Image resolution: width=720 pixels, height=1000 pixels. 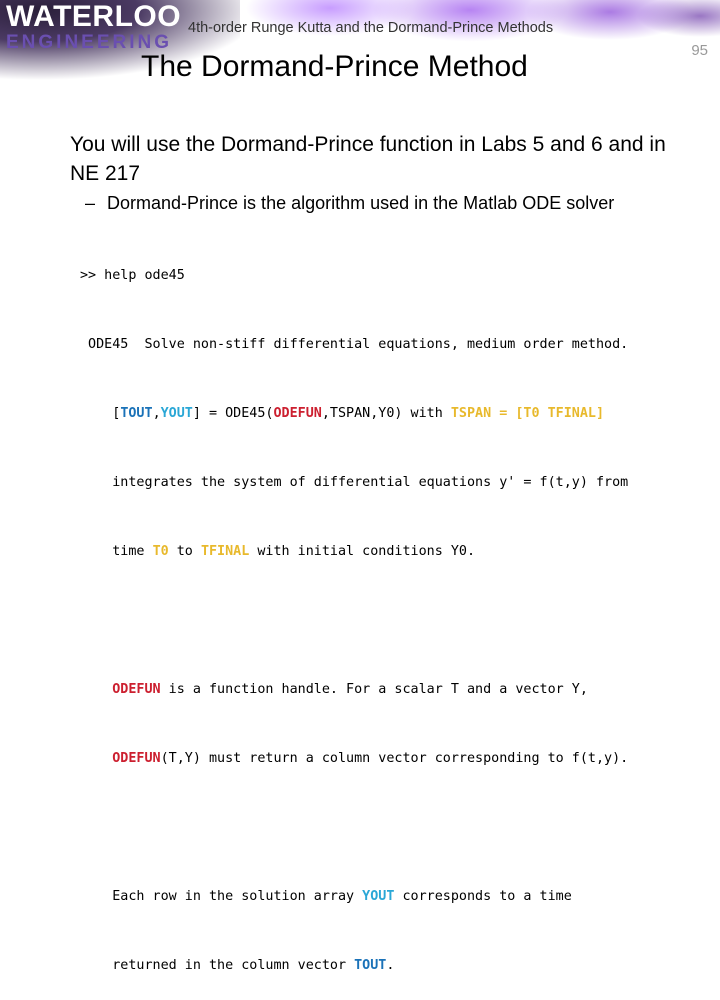 What do you see at coordinates (156, 413) in the screenshot?
I see `code-text: ,` at bounding box center [156, 413].